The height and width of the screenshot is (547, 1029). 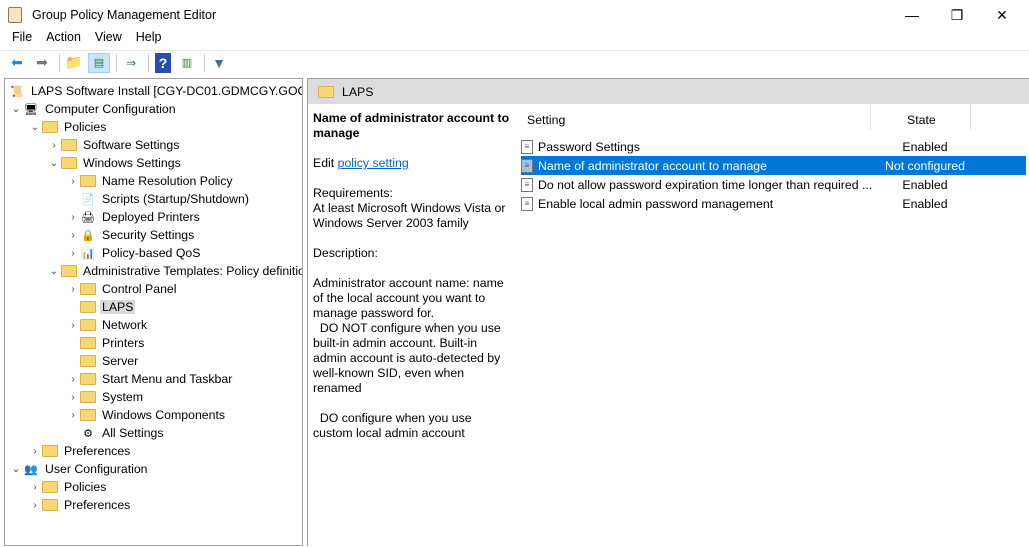 What do you see at coordinates (668, 91) in the screenshot?
I see `details-header: LAPS` at bounding box center [668, 91].